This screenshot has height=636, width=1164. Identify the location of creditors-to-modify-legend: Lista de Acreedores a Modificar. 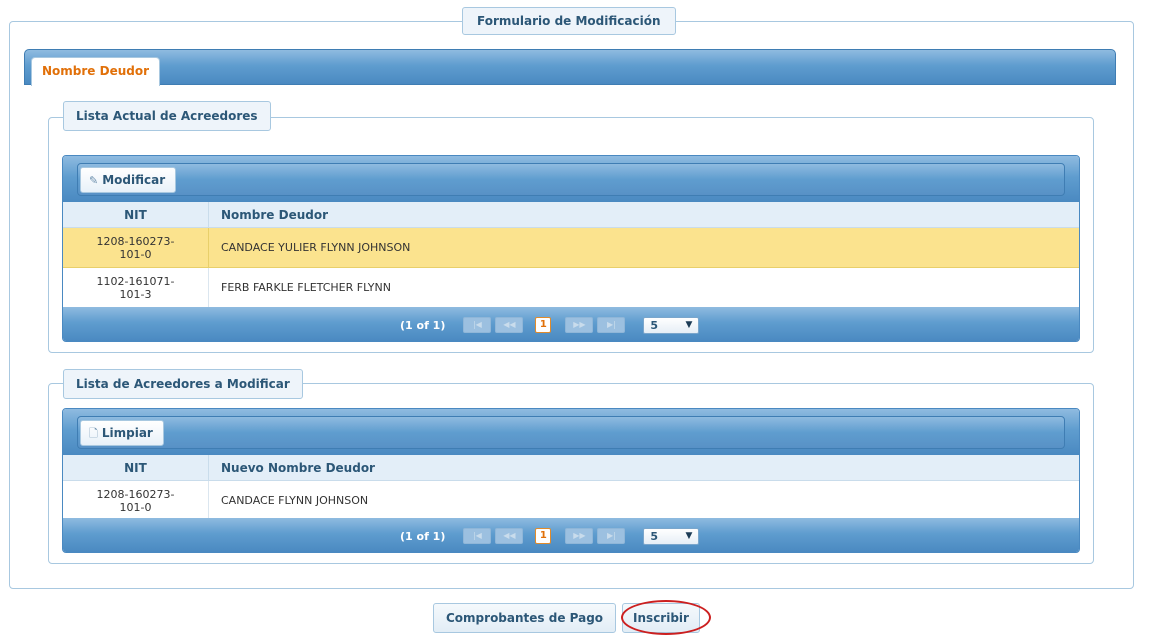
(183, 384).